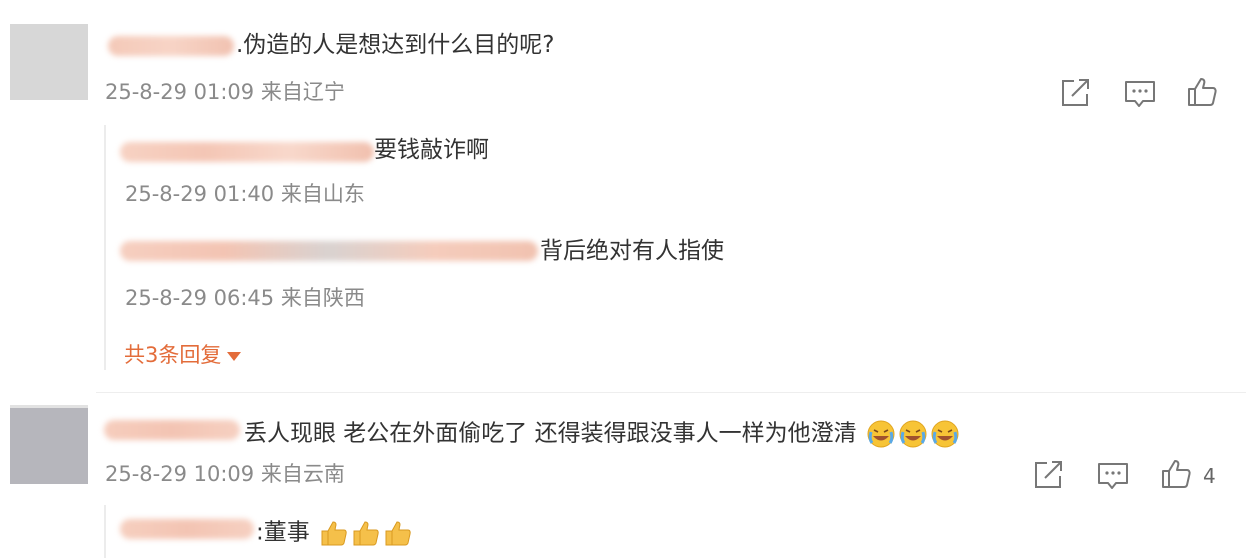 The image size is (1246, 558). I want to click on like-count: 4, so click(1209, 476).